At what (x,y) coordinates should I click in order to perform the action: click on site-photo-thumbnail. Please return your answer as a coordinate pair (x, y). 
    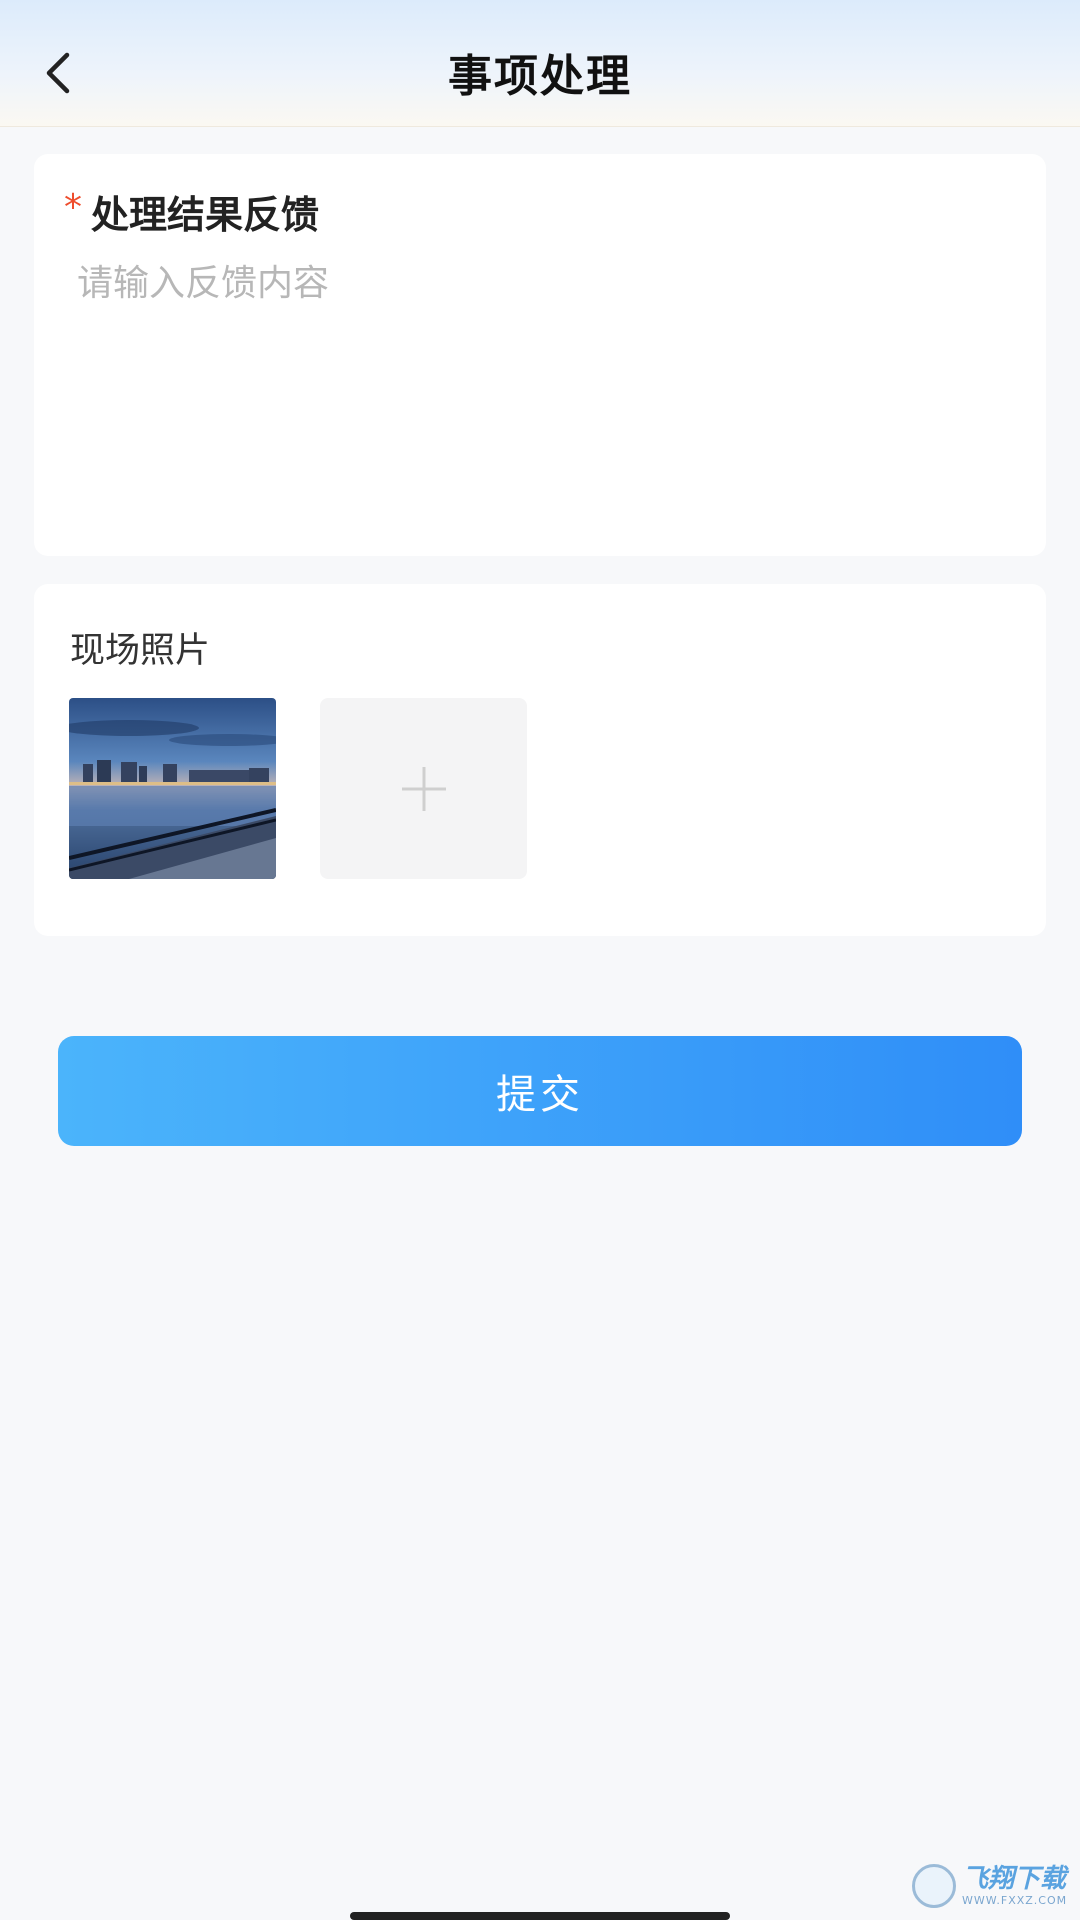
    Looking at the image, I should click on (172, 788).